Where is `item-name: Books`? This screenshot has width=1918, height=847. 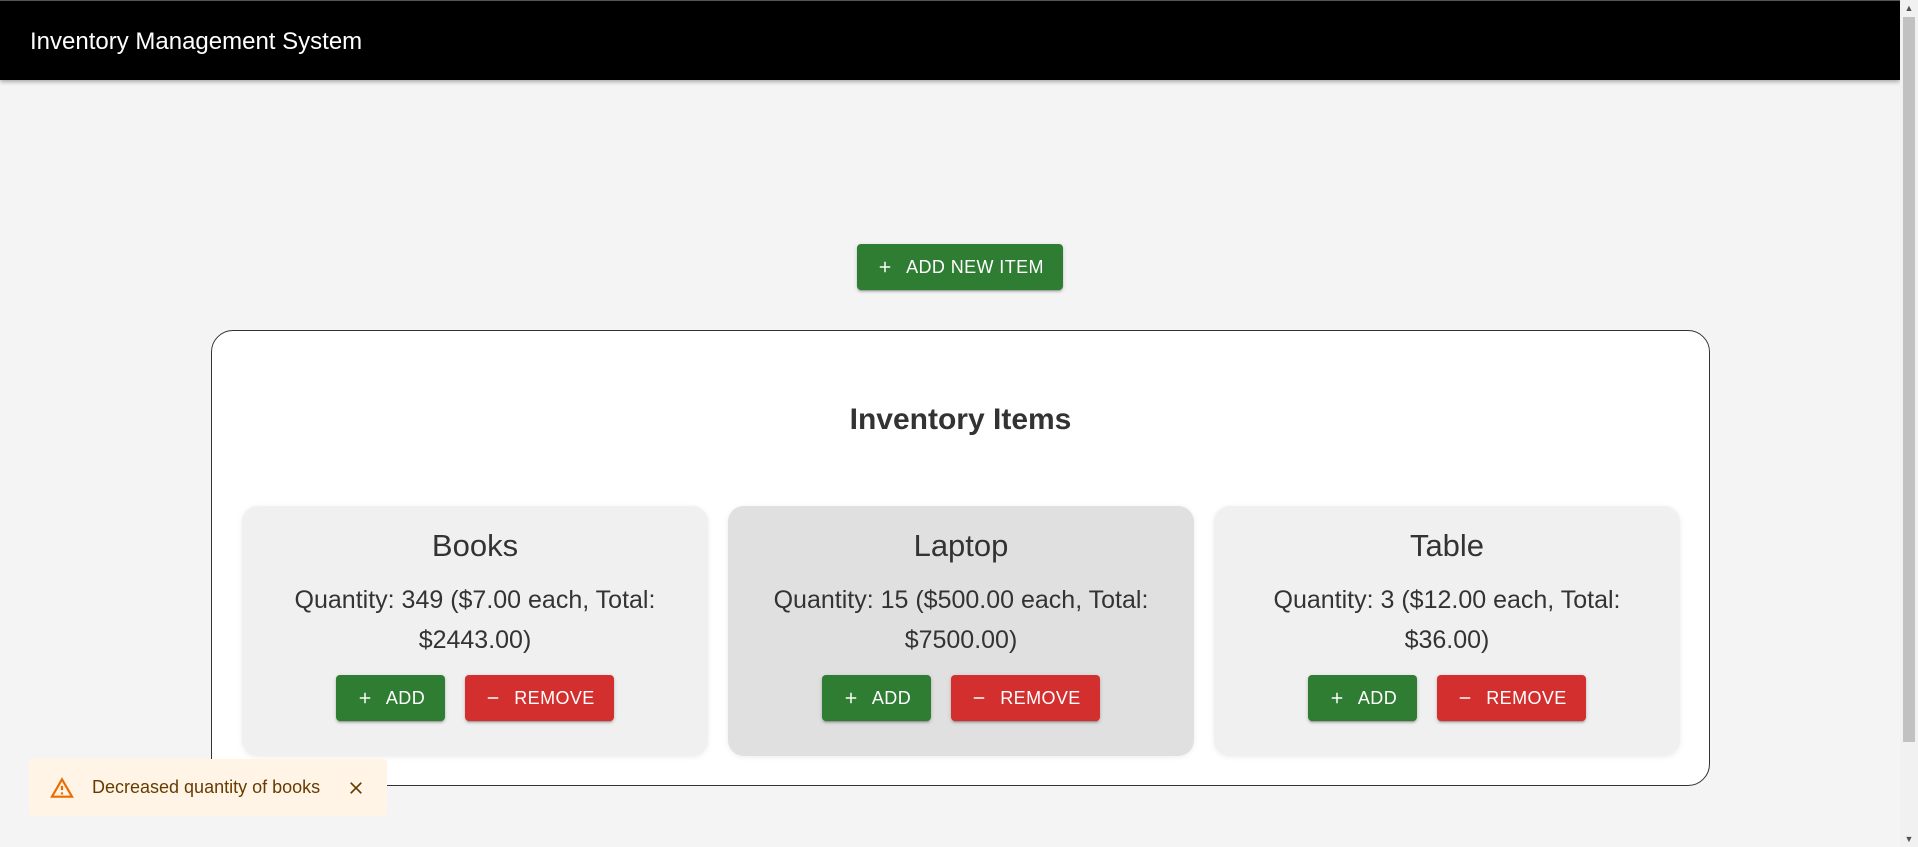 item-name: Books is located at coordinates (475, 545).